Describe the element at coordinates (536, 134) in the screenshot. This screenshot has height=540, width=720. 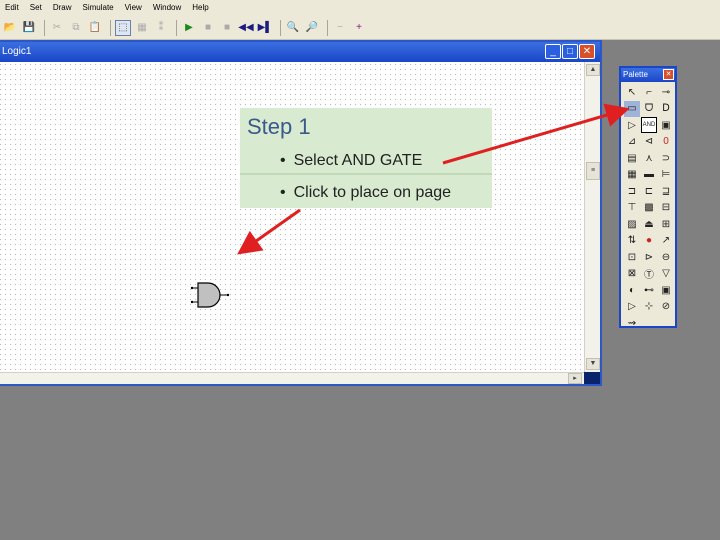
I see `arrow-to-palette` at that location.